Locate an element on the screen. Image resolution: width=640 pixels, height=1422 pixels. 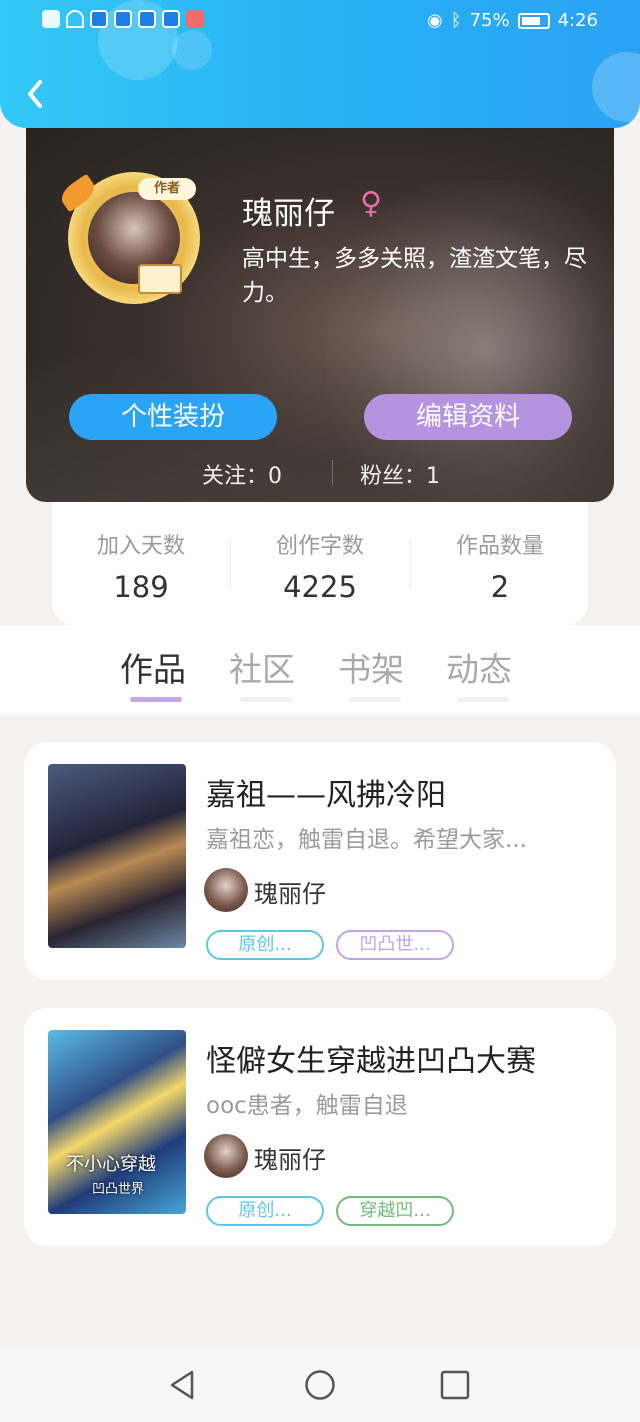
profile-bio: 高中生，多多关照，渣渣文笔，尽力。 is located at coordinates (414, 276).